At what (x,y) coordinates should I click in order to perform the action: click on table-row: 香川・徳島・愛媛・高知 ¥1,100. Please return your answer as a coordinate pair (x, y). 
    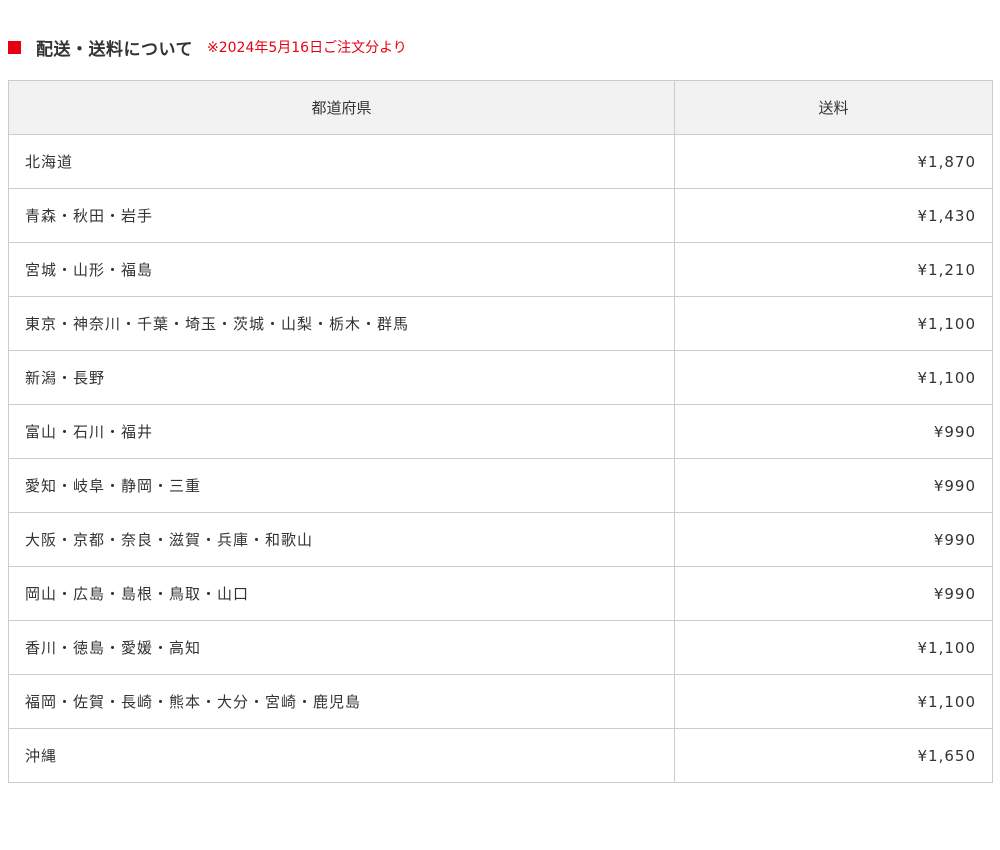
    Looking at the image, I should click on (500, 647).